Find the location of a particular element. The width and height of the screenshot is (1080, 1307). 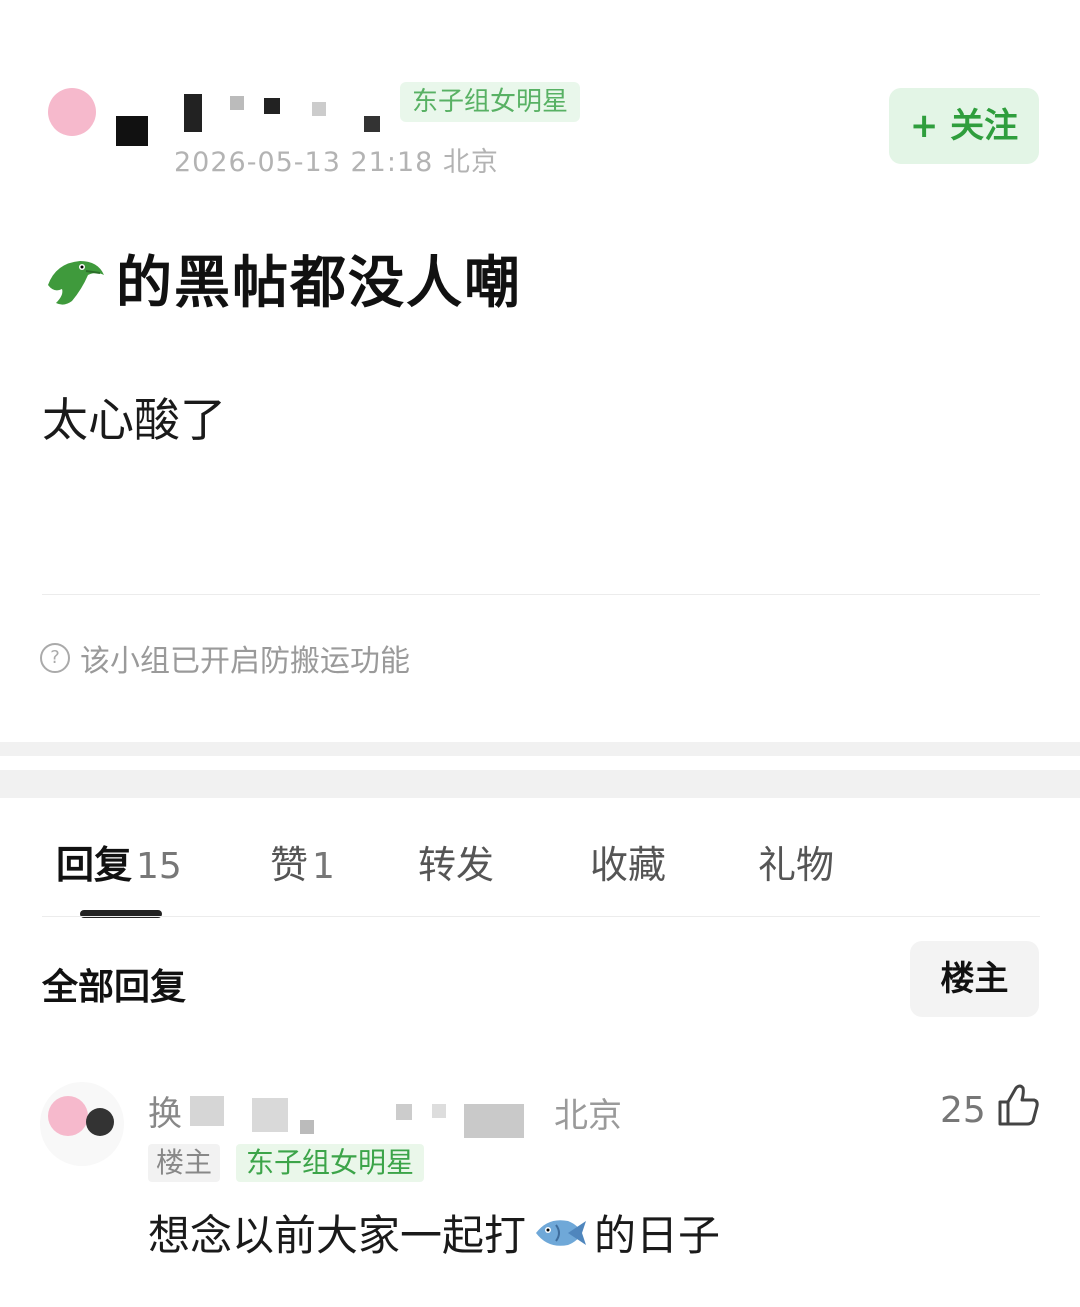

reply-text-before: 想念以前大家一起打 is located at coordinates (337, 1235).